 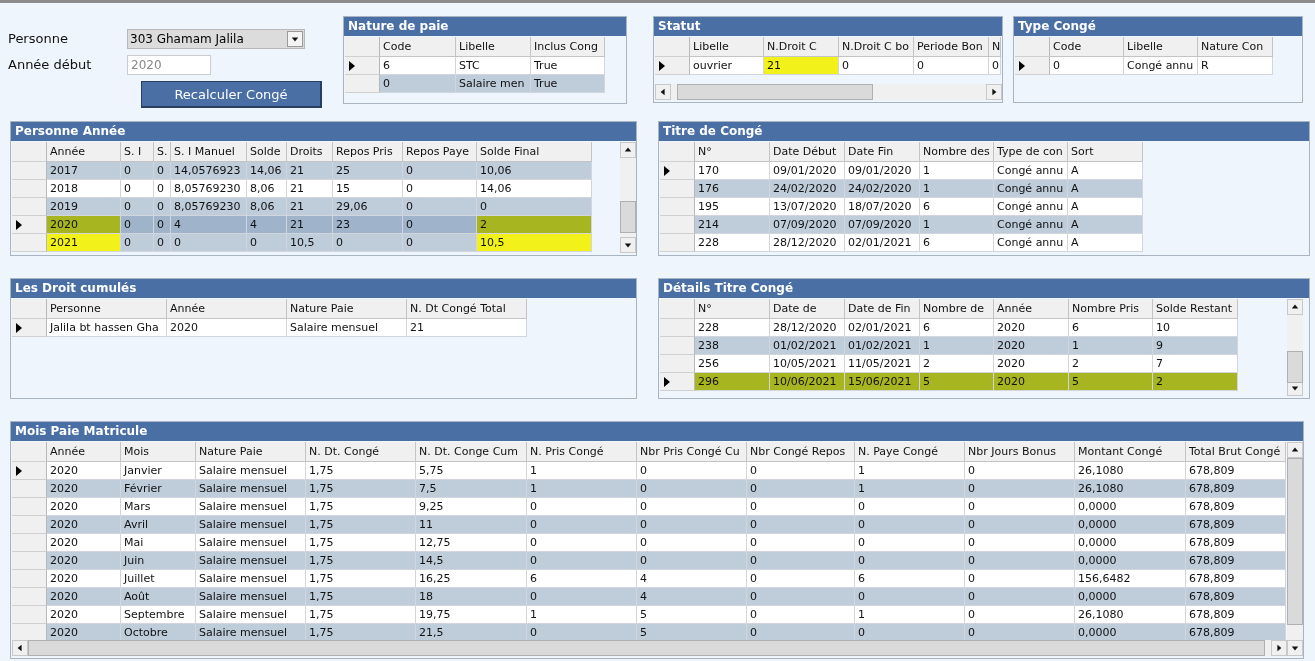 I want to click on column-header: Montant Congé, so click(x=1130, y=452).